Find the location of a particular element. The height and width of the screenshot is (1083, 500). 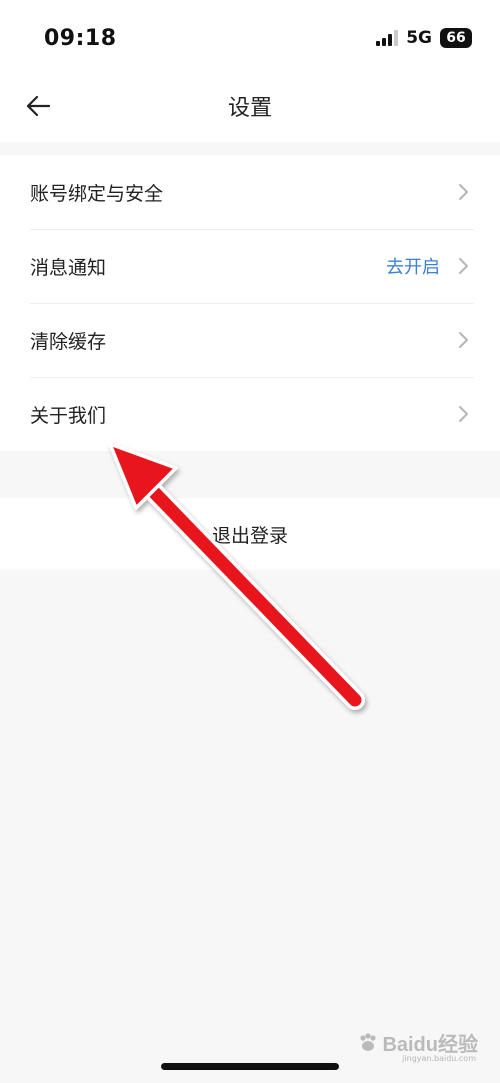

status-time: 09:18 is located at coordinates (80, 38).